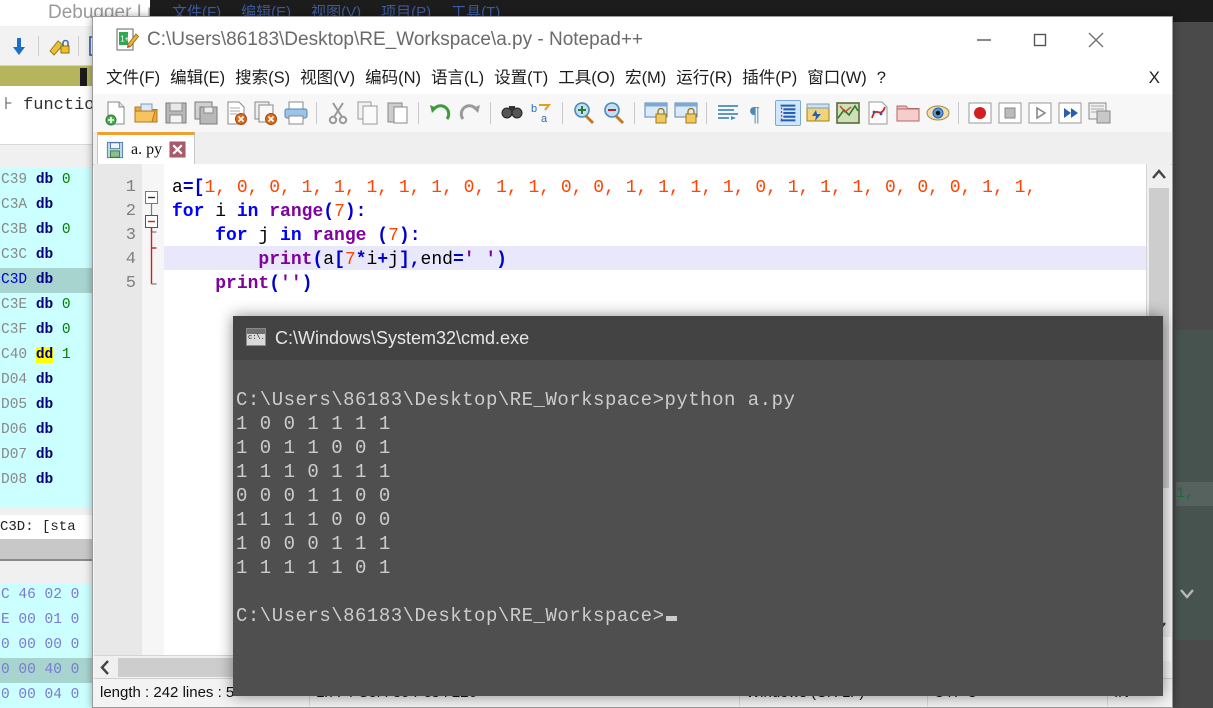 This screenshot has width=1213, height=708. I want to click on hex-dump-row: 0 00 00 0, so click(46, 645).